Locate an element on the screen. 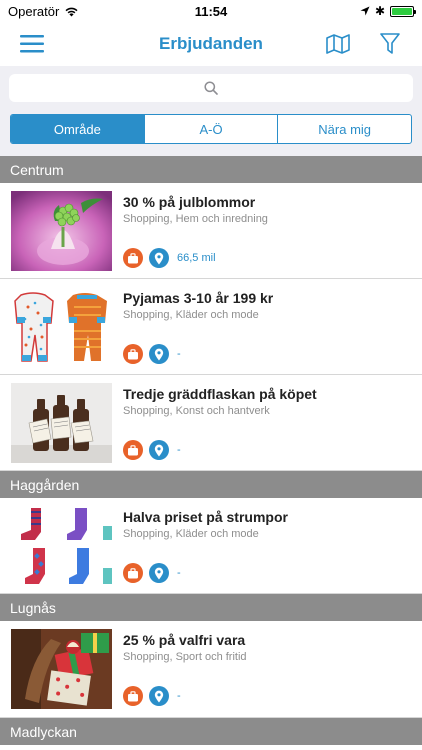  sort-segmented-control: Område A-Ö Nära mig is located at coordinates (211, 129).